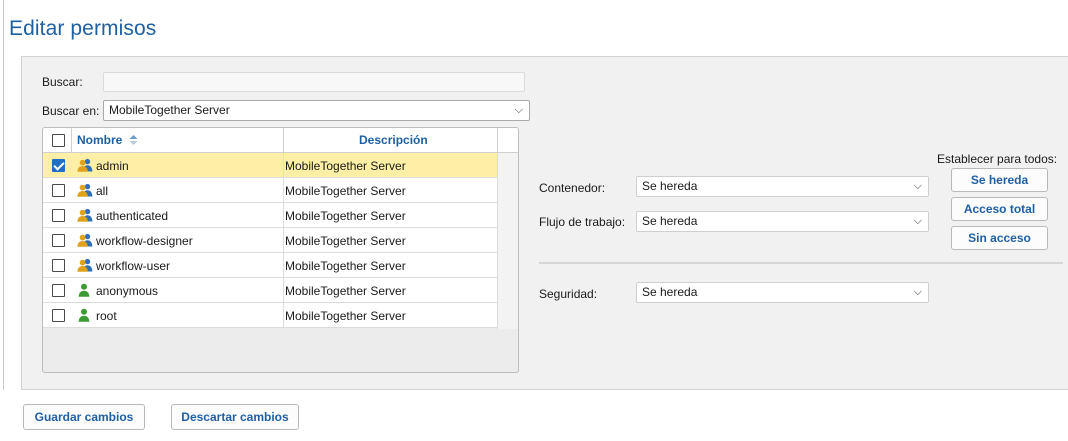  Describe the element at coordinates (270, 265) in the screenshot. I see `table-row: workflow-user MobileTogether Server` at that location.